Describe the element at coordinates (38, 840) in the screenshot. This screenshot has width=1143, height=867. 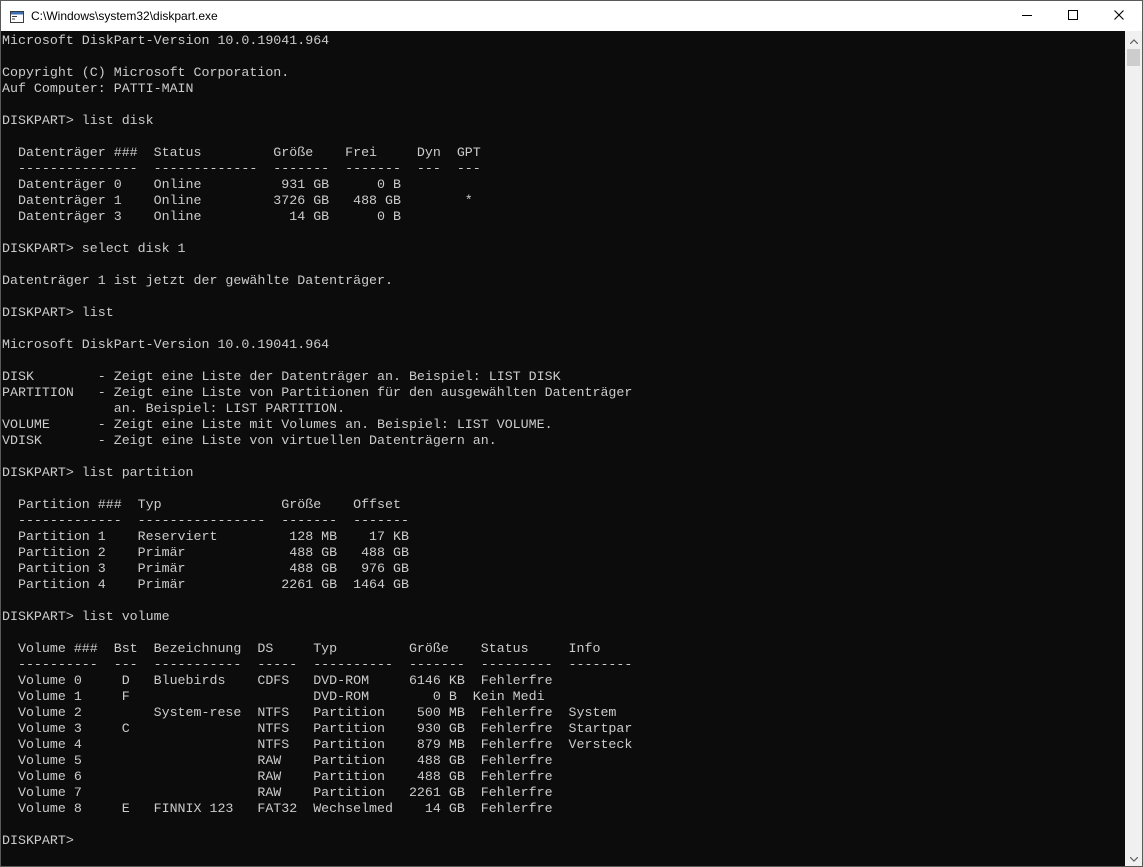
I see `console-command-line: DISKPART>` at that location.